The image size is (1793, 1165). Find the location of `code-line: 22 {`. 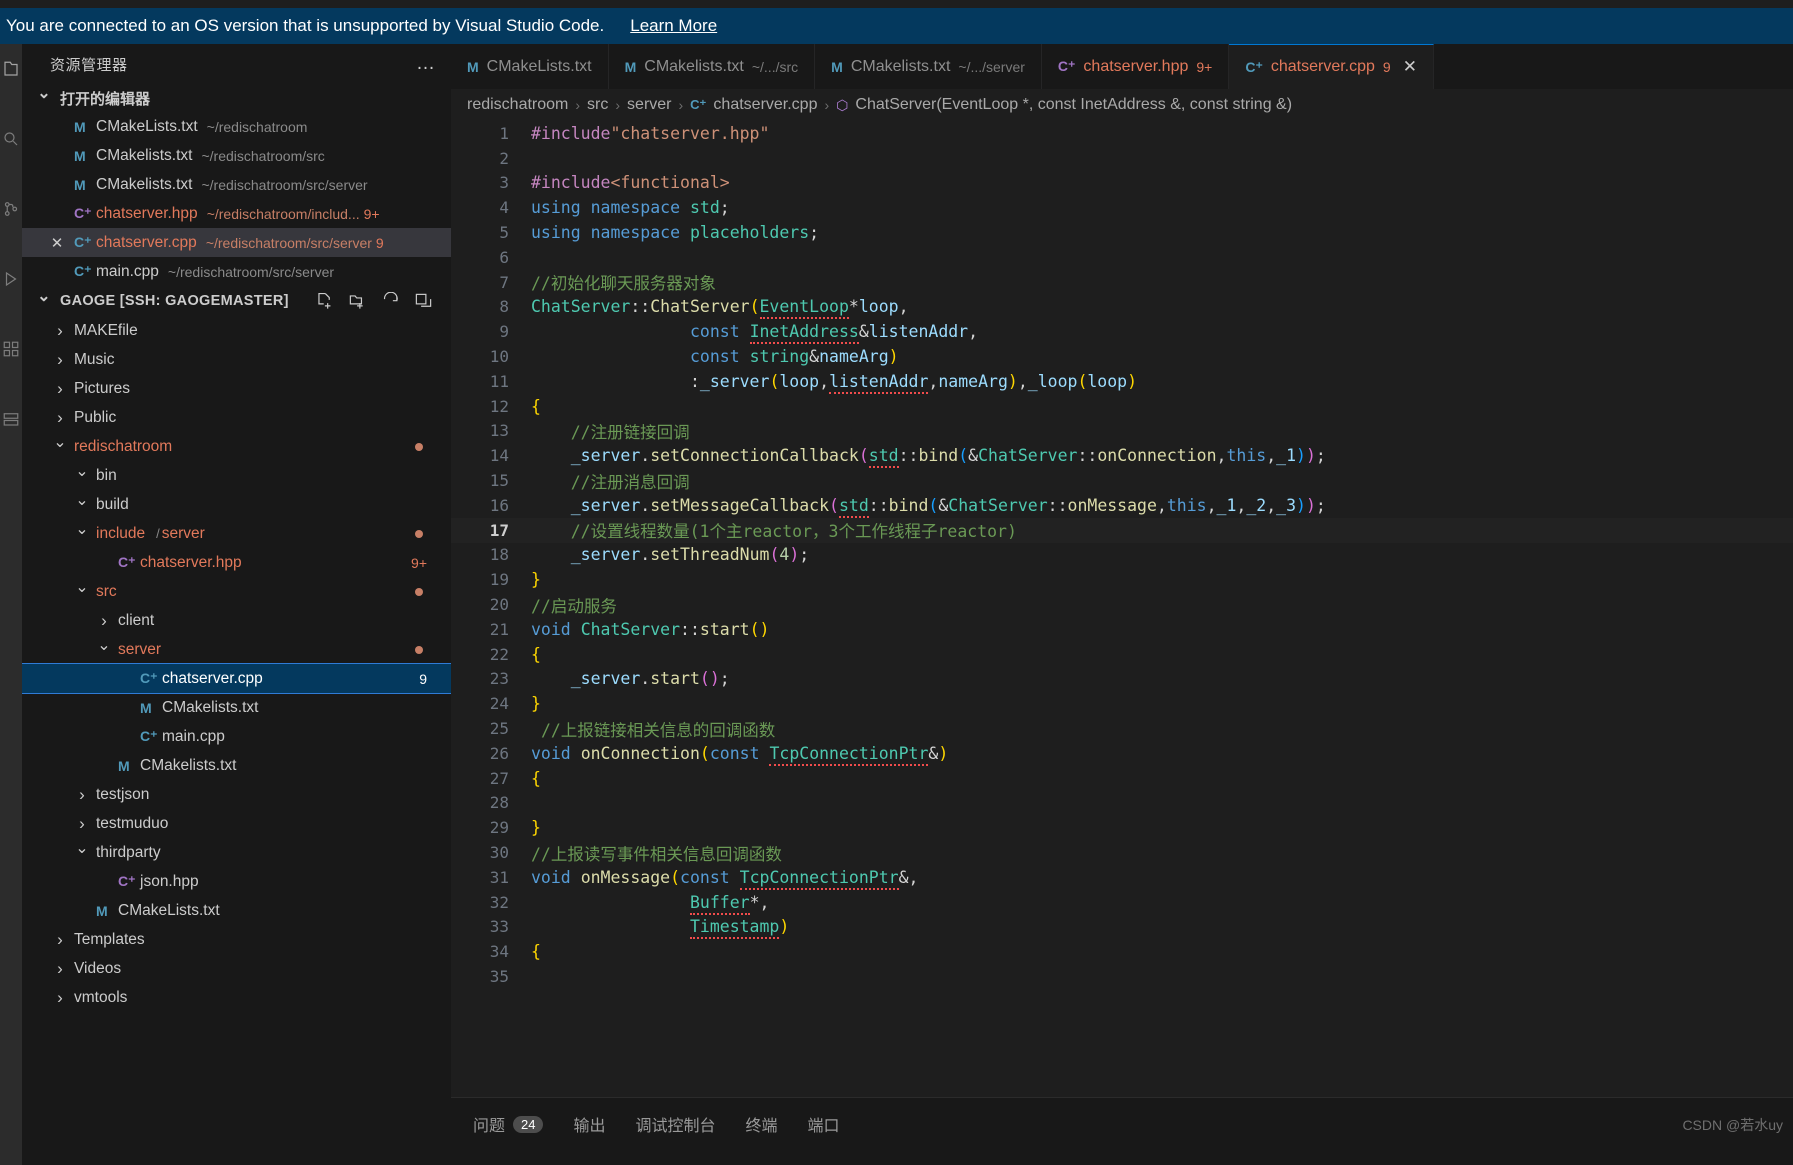

code-line: 22 { is located at coordinates (1122, 654).